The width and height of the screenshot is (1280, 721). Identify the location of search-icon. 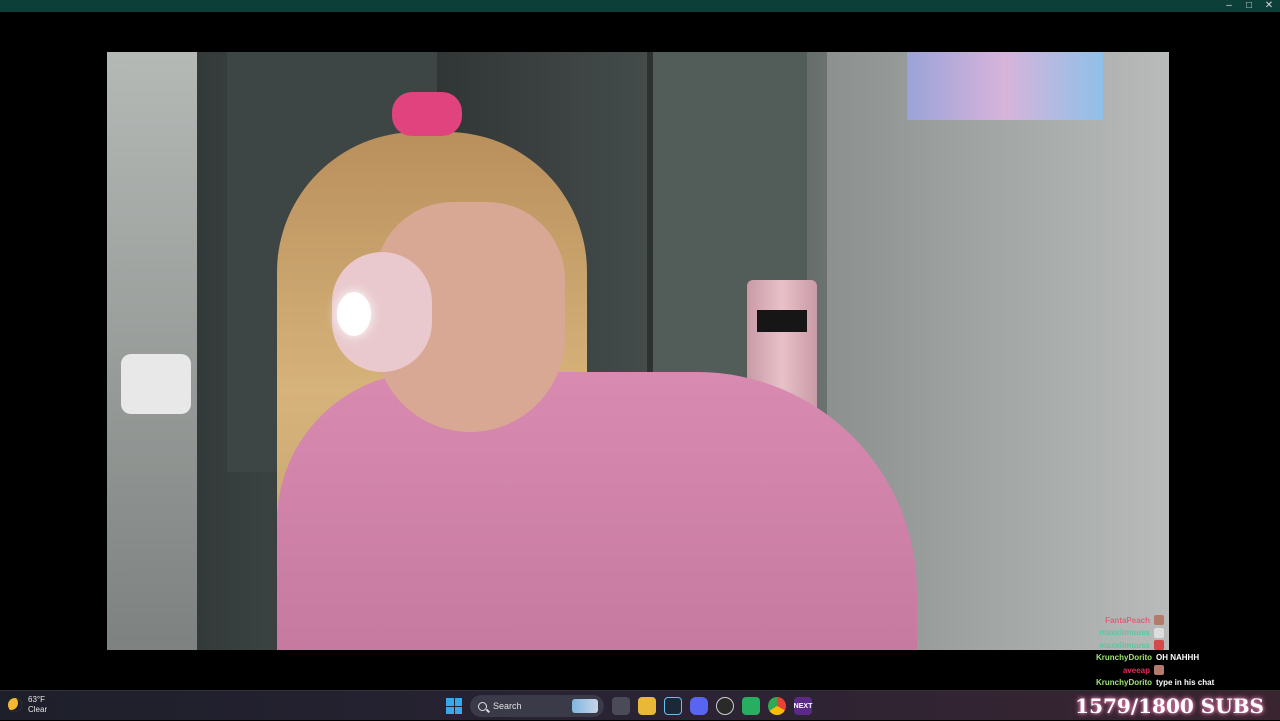
(482, 706).